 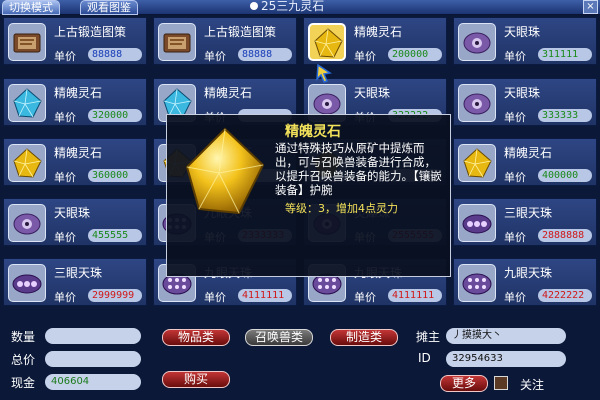 I want to click on item-cell: 天眼珠单价 311111, so click(x=525, y=41).